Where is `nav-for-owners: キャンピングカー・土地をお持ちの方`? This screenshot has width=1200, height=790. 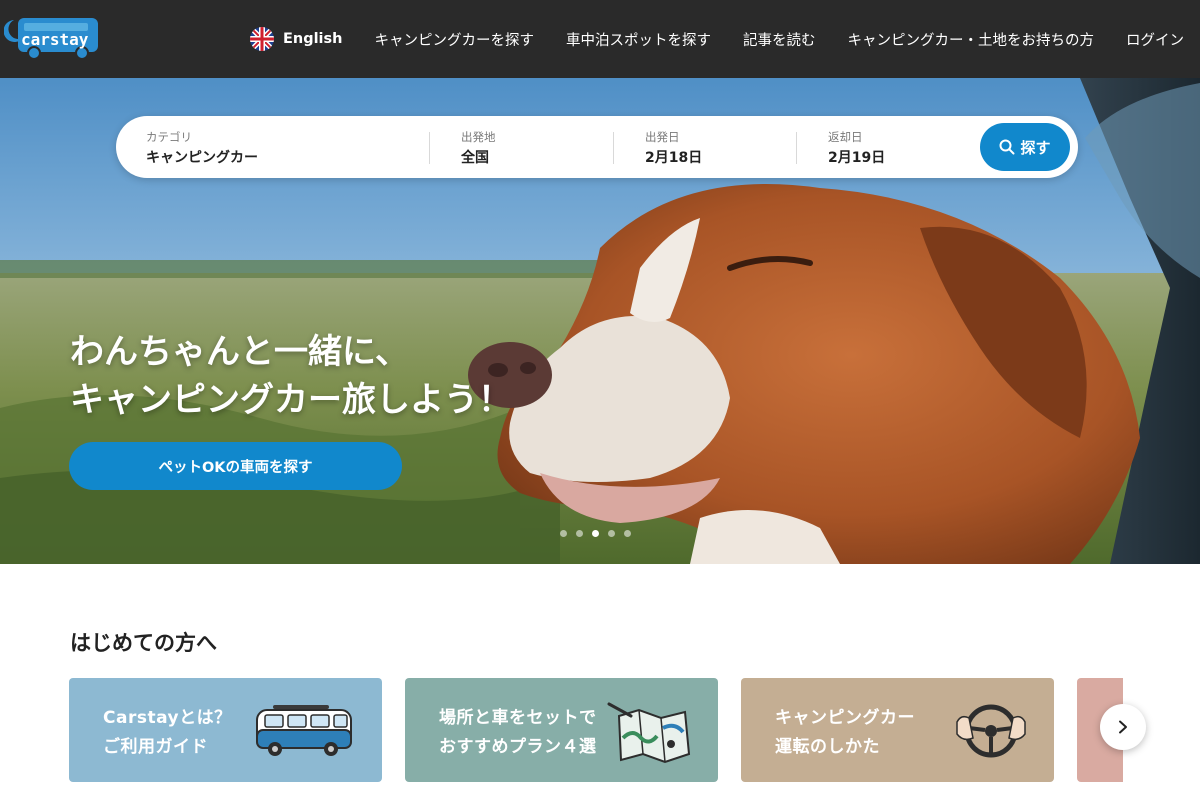
nav-for-owners: キャンピングカー・土地をお持ちの方 is located at coordinates (971, 39).